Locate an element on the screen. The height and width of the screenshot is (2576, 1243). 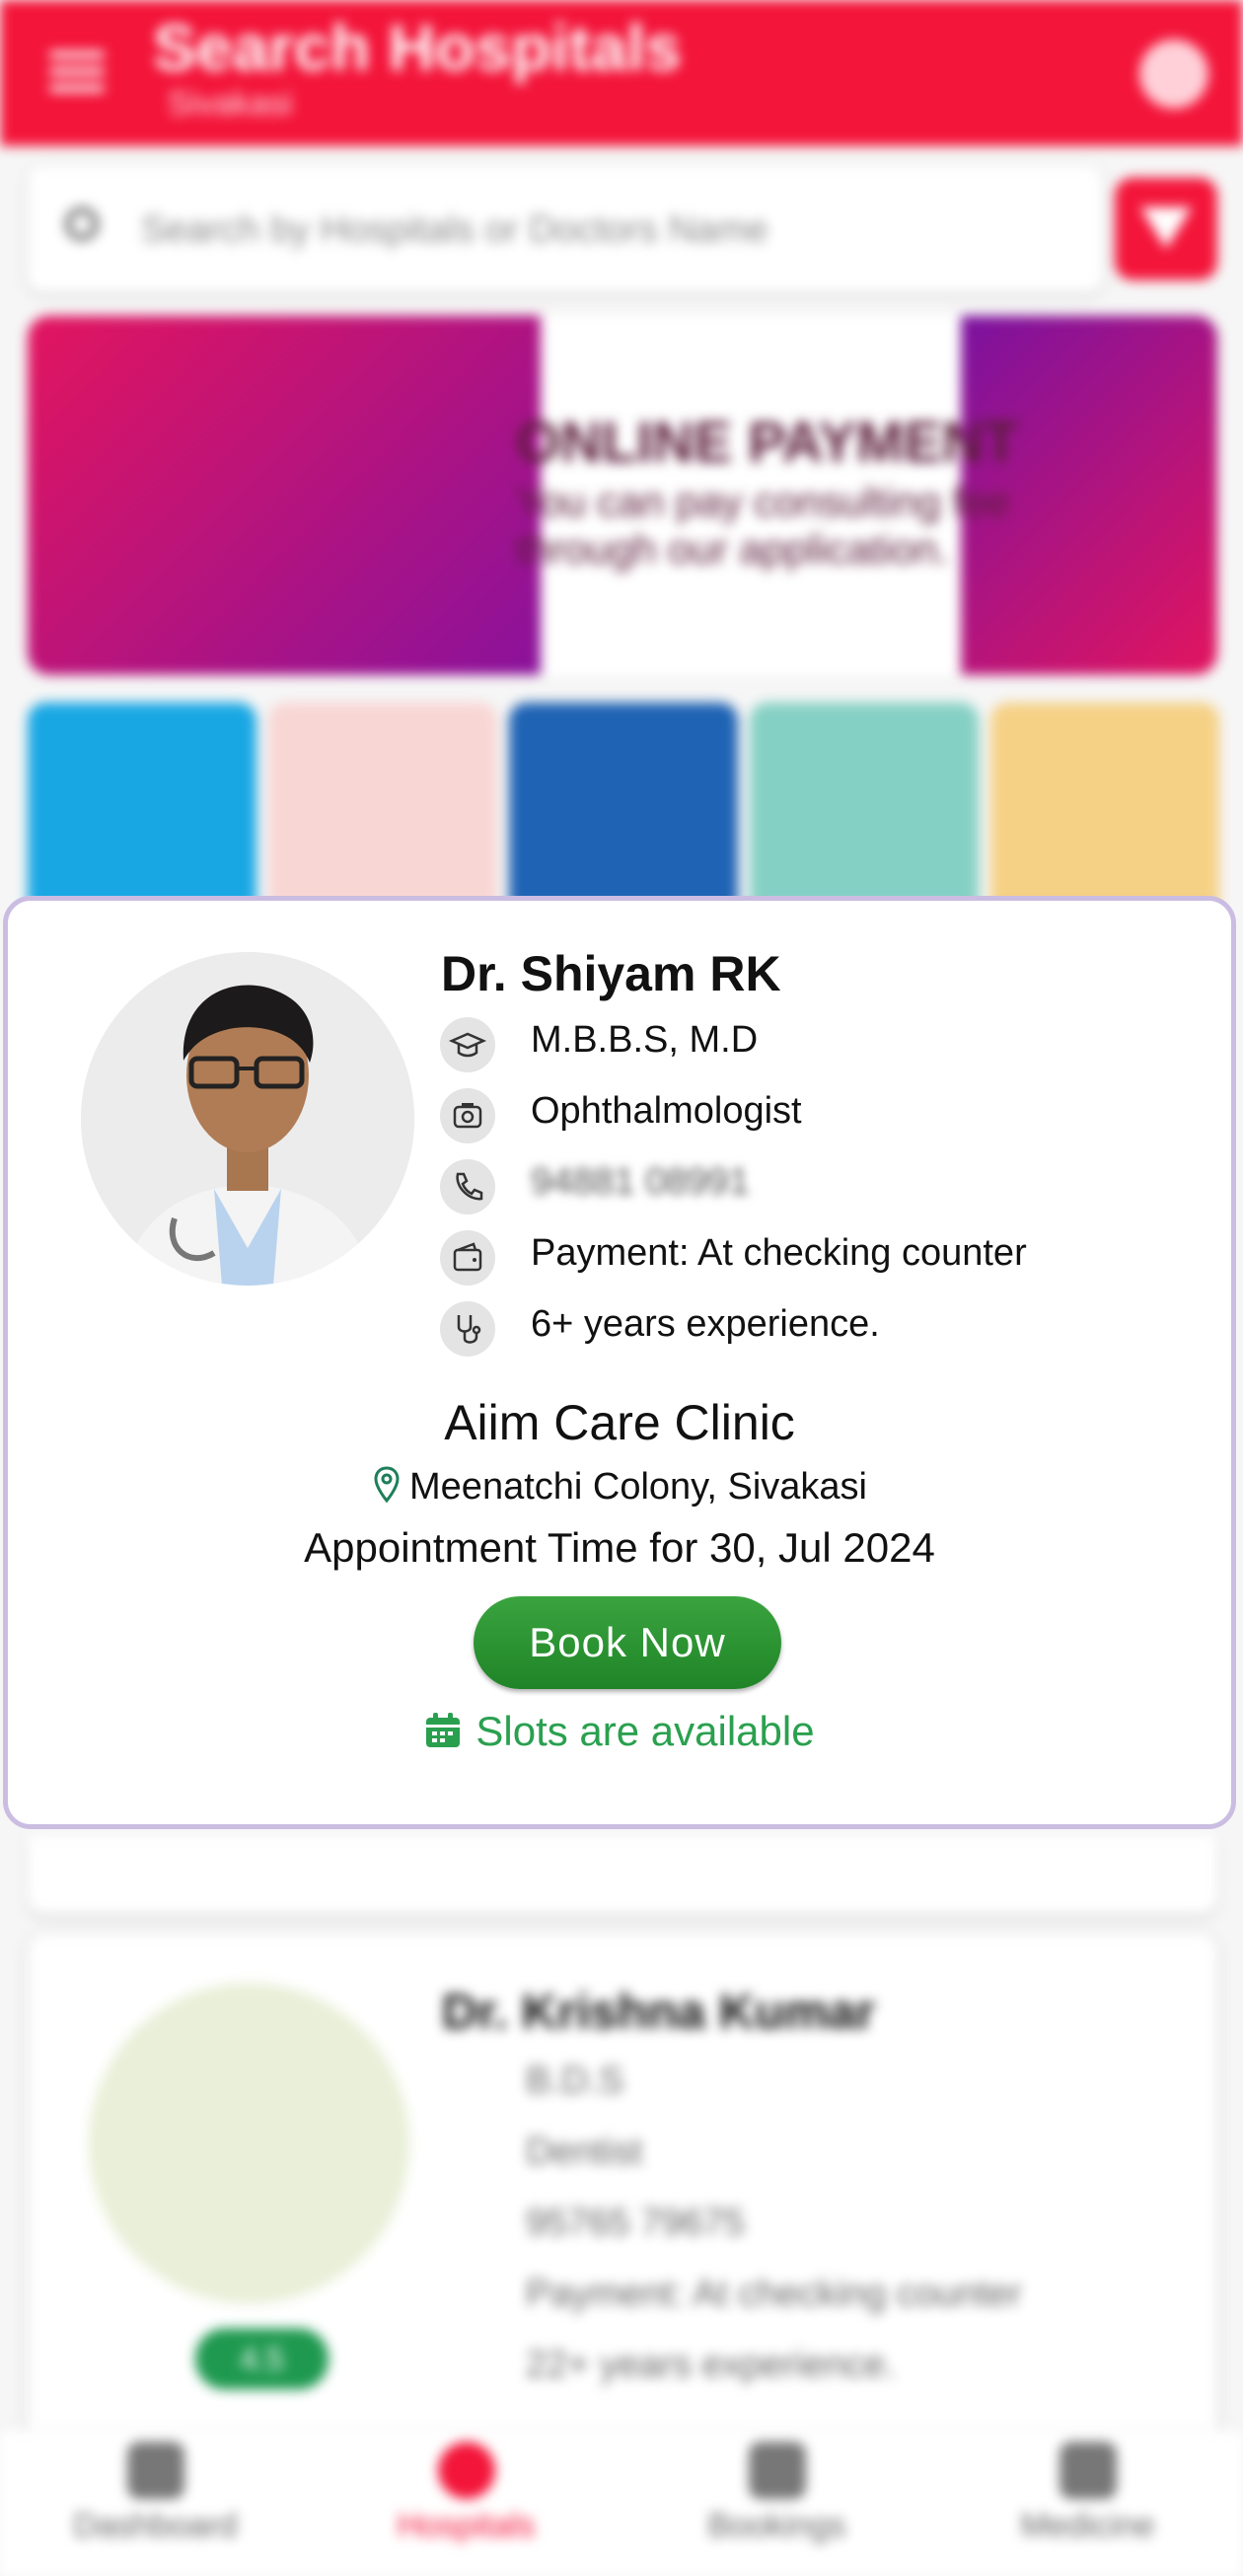
doctor-specialty: Ophthalmologist is located at coordinates (667, 1111).